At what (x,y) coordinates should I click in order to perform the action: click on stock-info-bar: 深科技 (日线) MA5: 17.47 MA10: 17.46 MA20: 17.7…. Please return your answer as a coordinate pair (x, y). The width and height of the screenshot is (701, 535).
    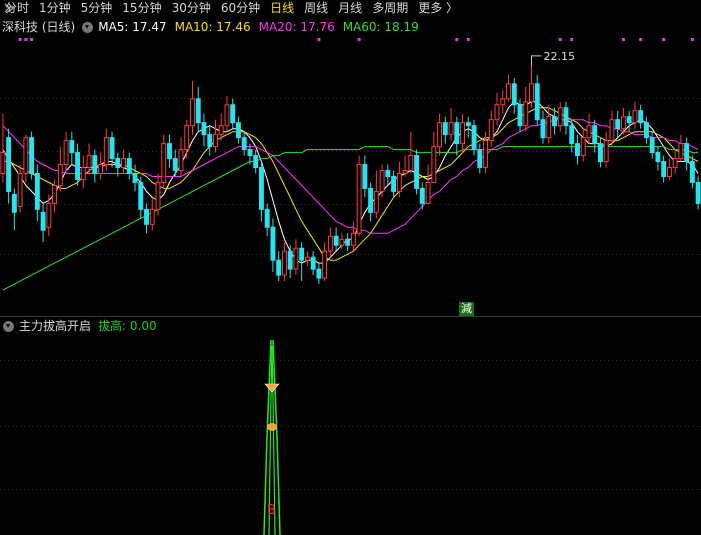
    Looking at the image, I should click on (213, 27).